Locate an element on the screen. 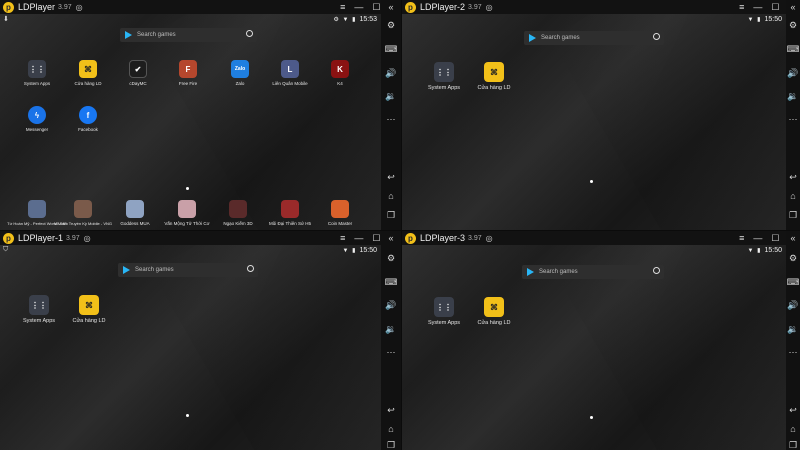  app-label: Coin Master is located at coordinates (340, 223).